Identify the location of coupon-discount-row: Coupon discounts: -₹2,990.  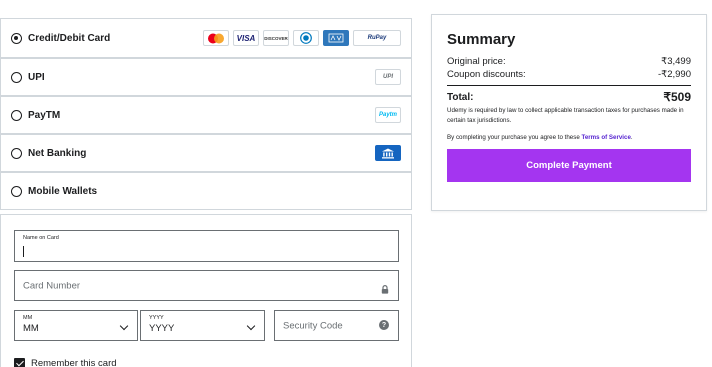
(569, 74).